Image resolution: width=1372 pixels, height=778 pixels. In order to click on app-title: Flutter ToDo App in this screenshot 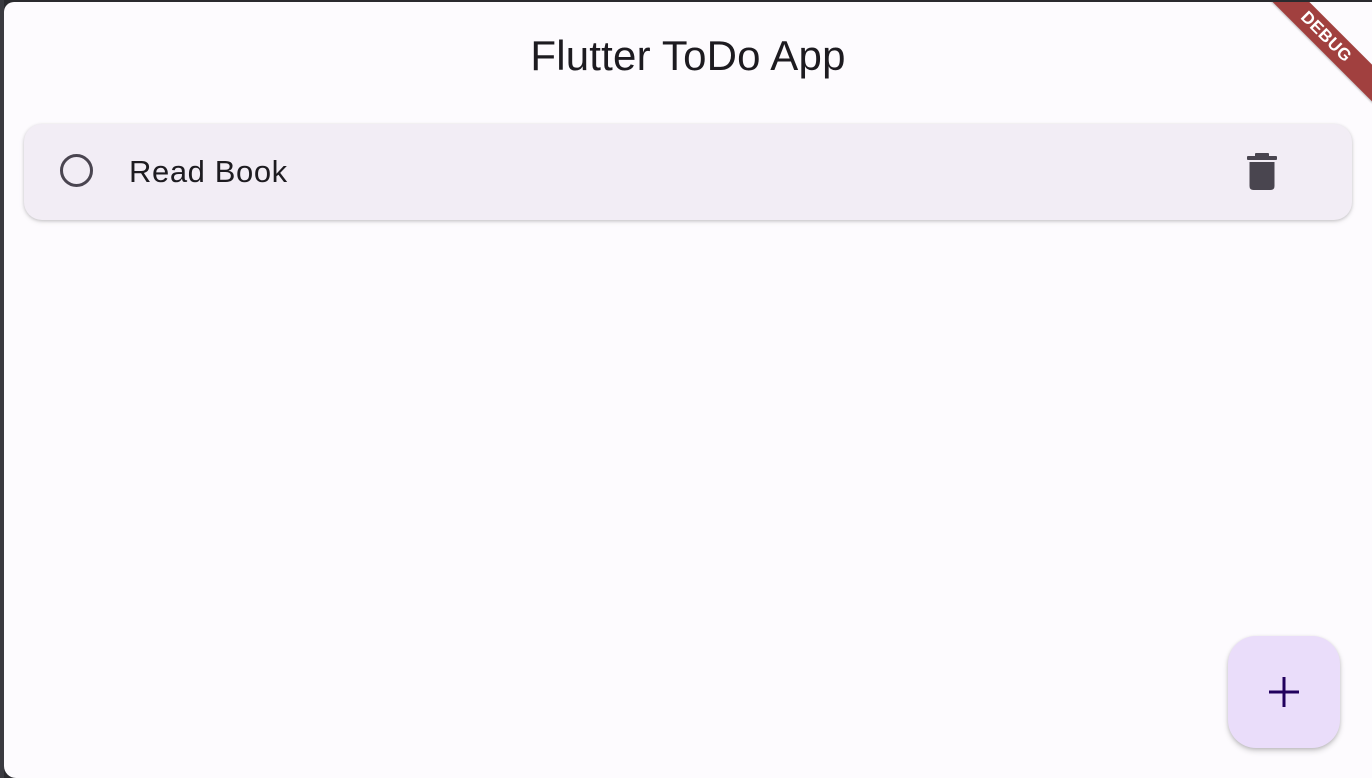, I will do `click(688, 55)`.